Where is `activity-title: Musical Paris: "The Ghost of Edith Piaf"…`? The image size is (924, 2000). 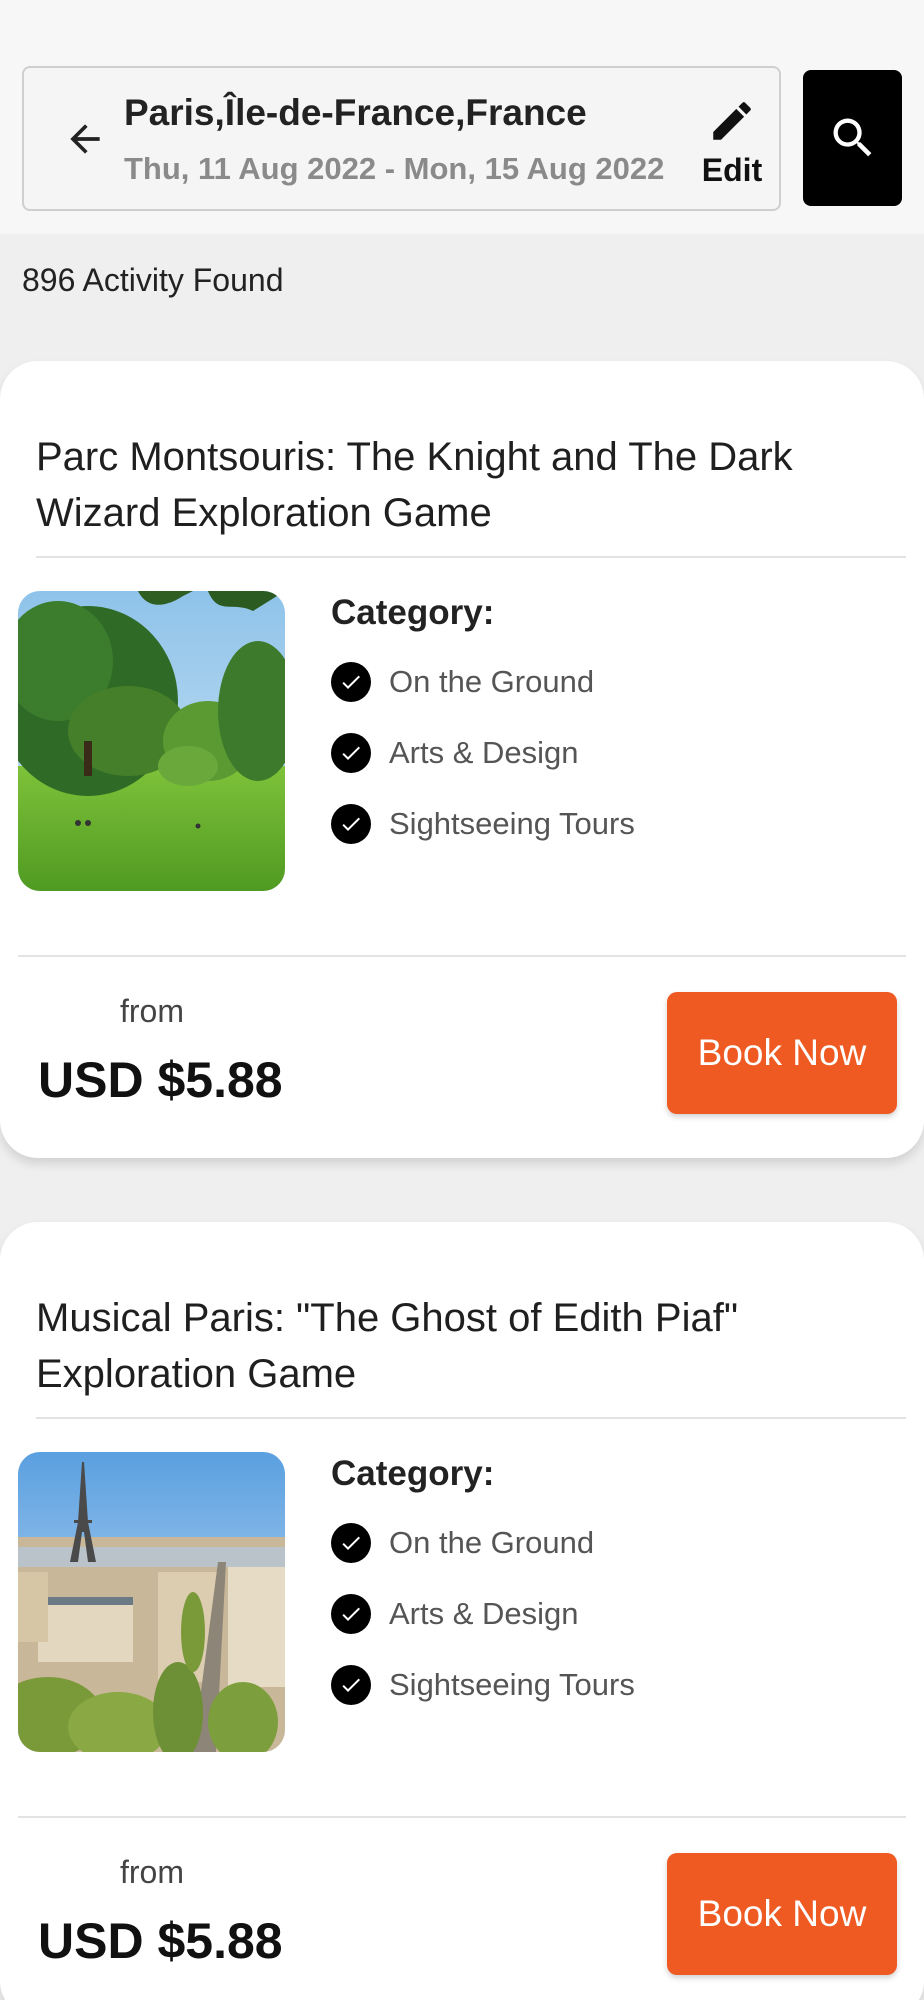 activity-title: Musical Paris: "The Ghost of Edith Piaf"… is located at coordinates (466, 1346).